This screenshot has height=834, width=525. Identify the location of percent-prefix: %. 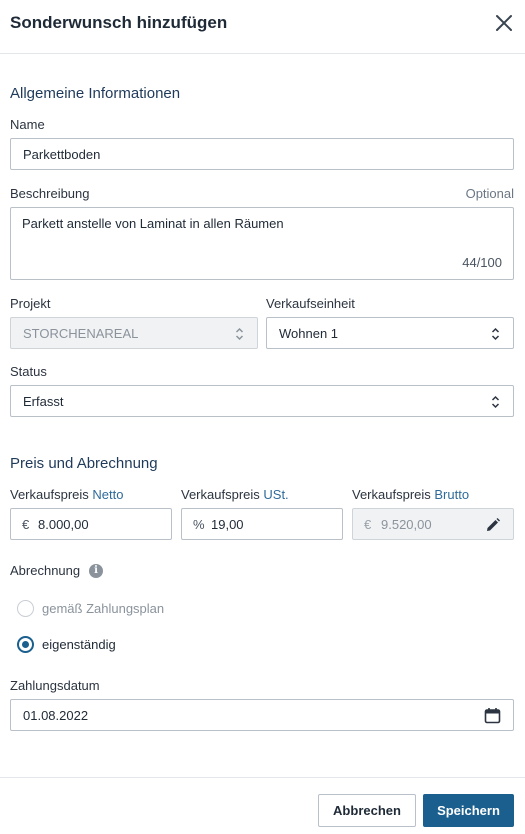
(199, 524).